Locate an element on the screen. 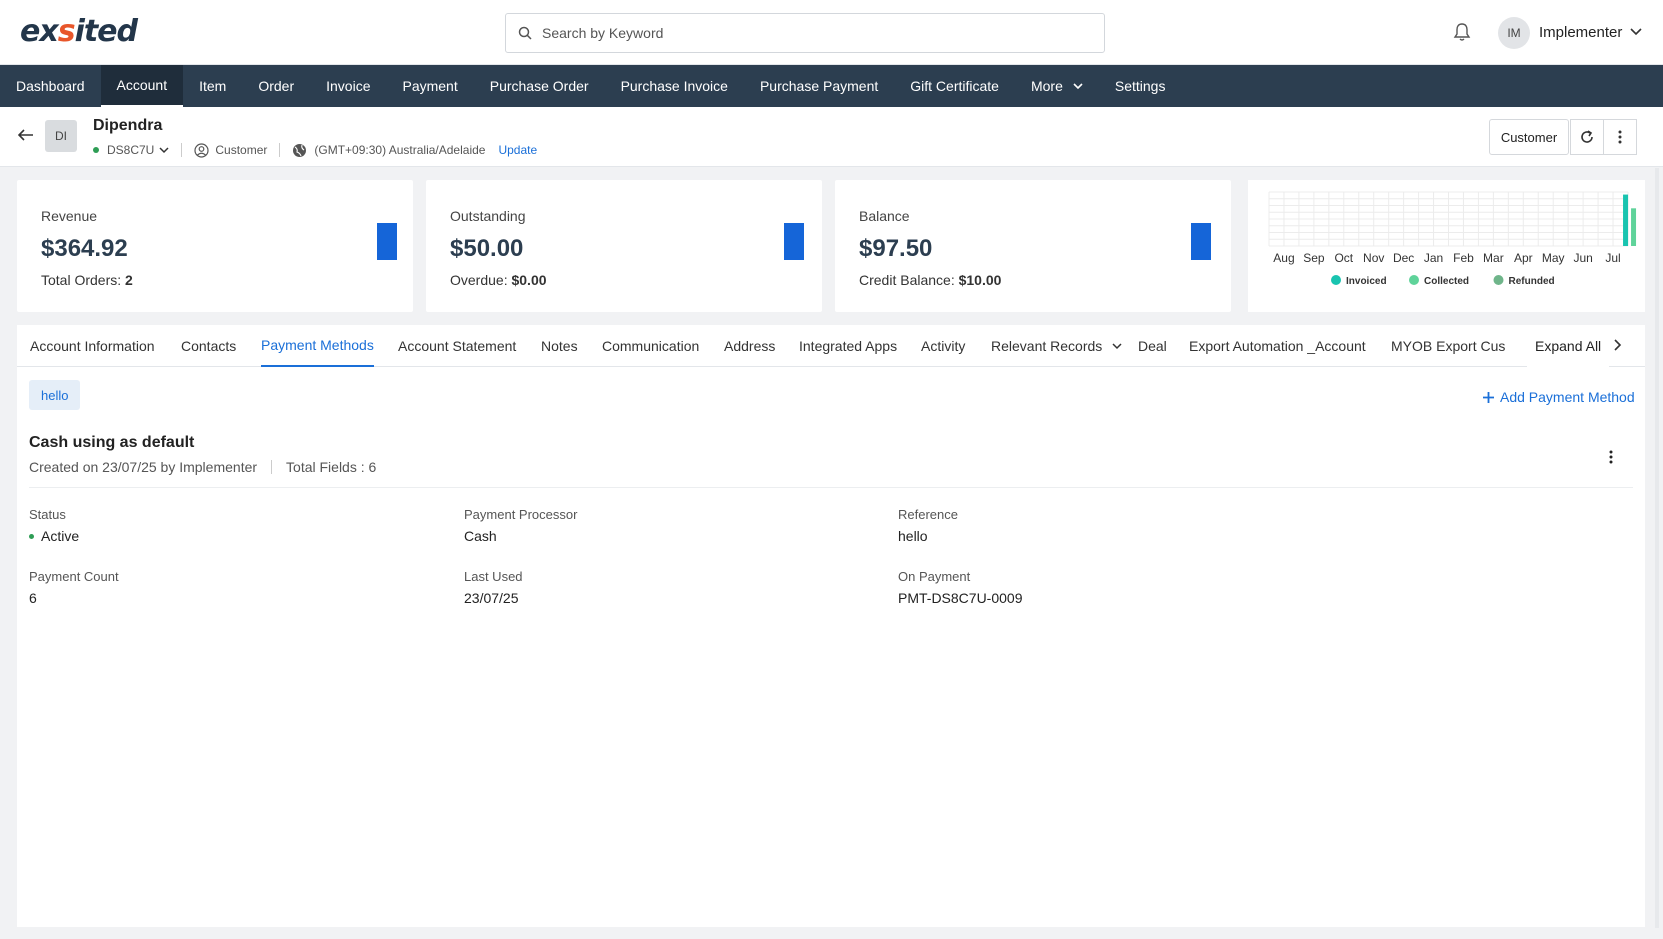 This screenshot has height=939, width=1663. nav-more: More is located at coordinates (1057, 86).